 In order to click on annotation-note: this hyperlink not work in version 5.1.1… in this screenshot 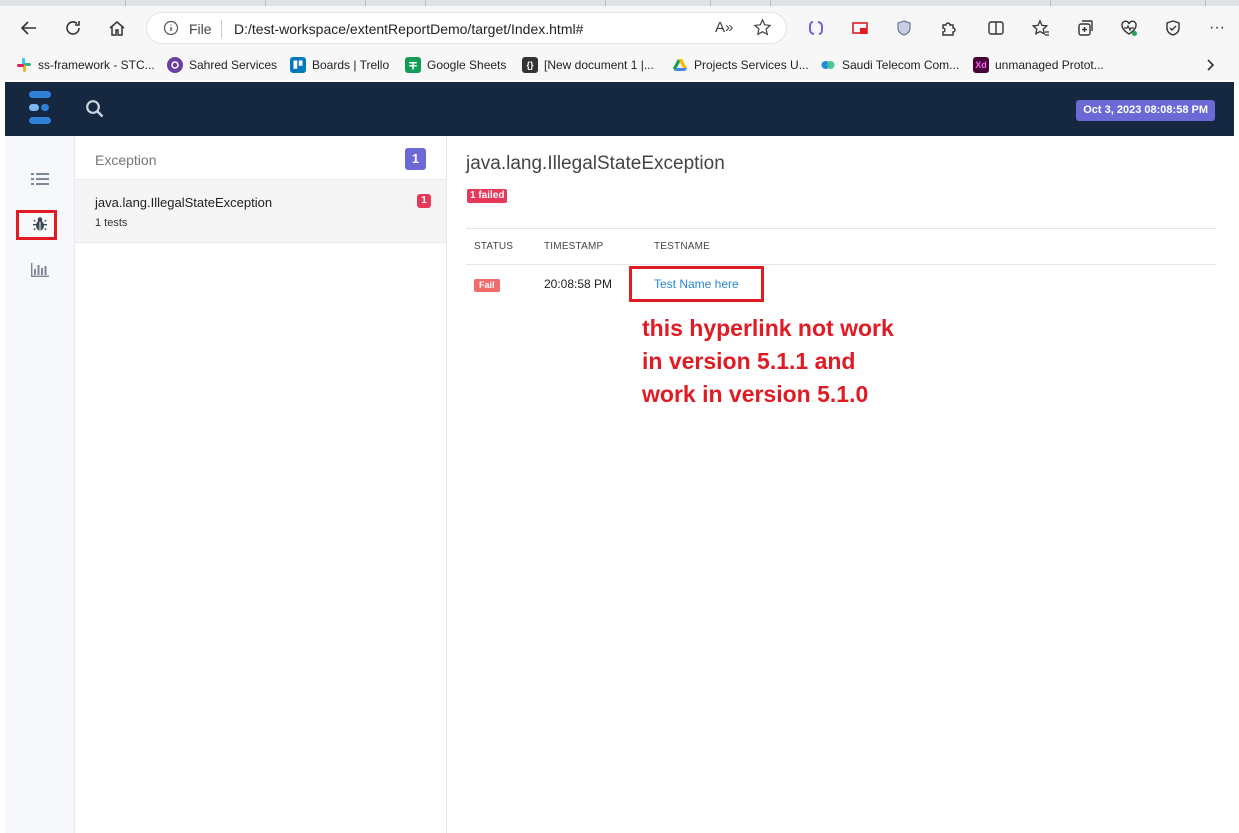, I will do `click(792, 361)`.